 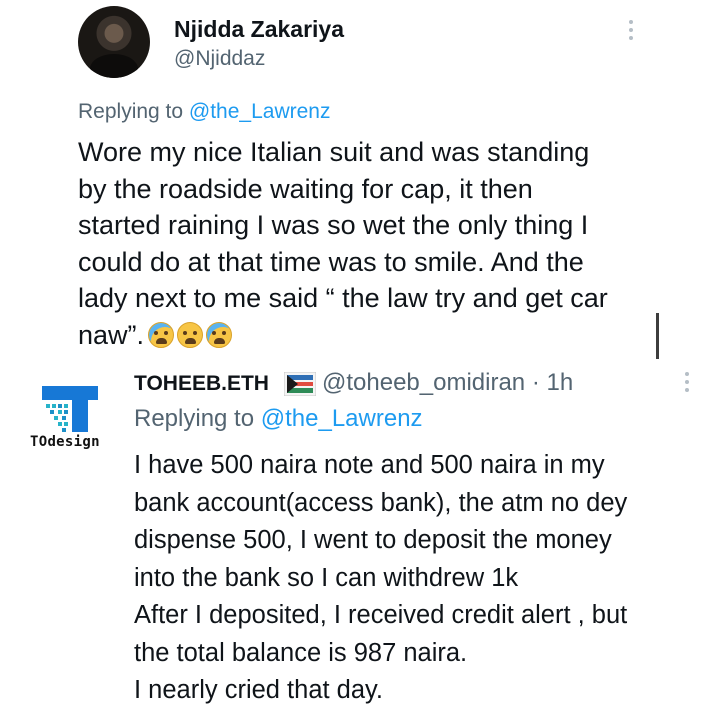 I want to click on avatar, so click(x=114, y=42).